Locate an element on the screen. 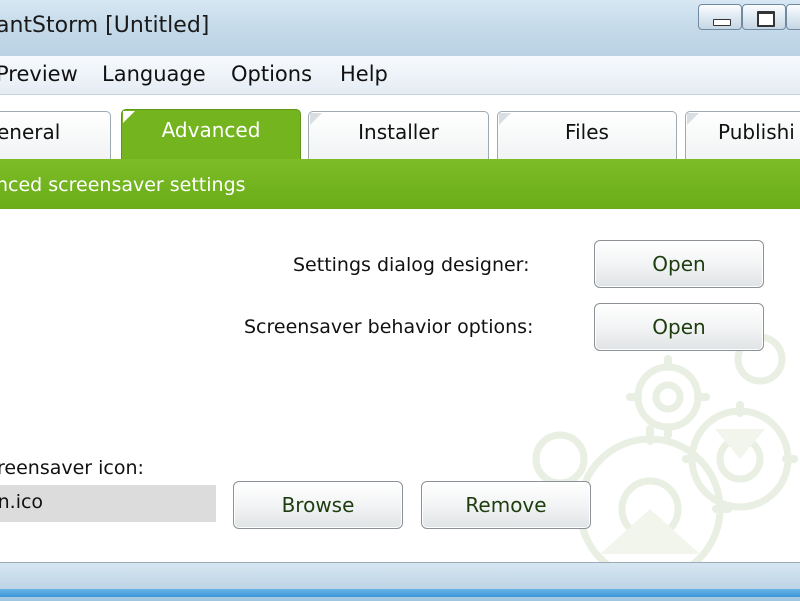 The width and height of the screenshot is (800, 601). screensaver-behavior-label: Screensaver behavior options: is located at coordinates (389, 327).